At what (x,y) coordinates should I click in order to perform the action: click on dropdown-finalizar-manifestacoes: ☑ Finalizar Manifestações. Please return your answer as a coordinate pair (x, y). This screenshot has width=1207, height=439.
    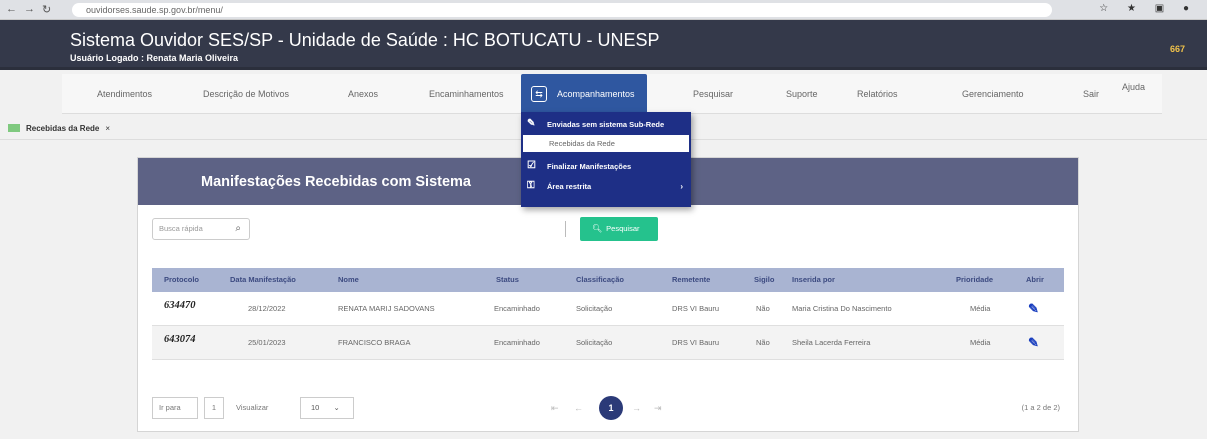
    Looking at the image, I should click on (606, 166).